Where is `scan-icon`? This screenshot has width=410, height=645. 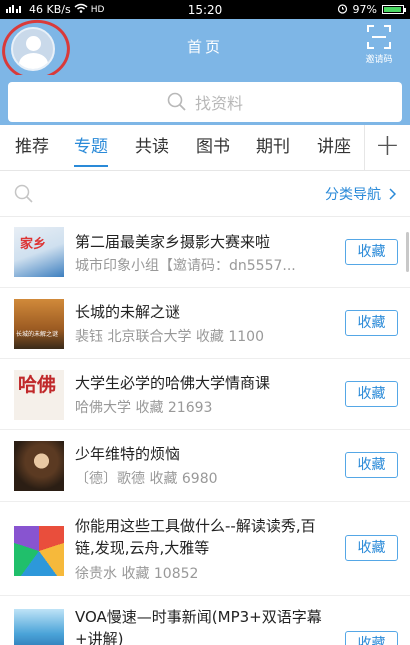 scan-icon is located at coordinates (379, 37).